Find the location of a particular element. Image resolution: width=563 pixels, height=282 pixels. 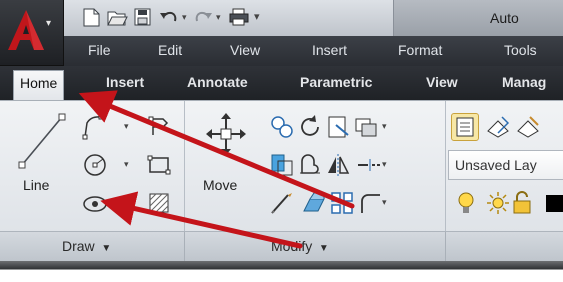

line-label: Line is located at coordinates (36, 185).